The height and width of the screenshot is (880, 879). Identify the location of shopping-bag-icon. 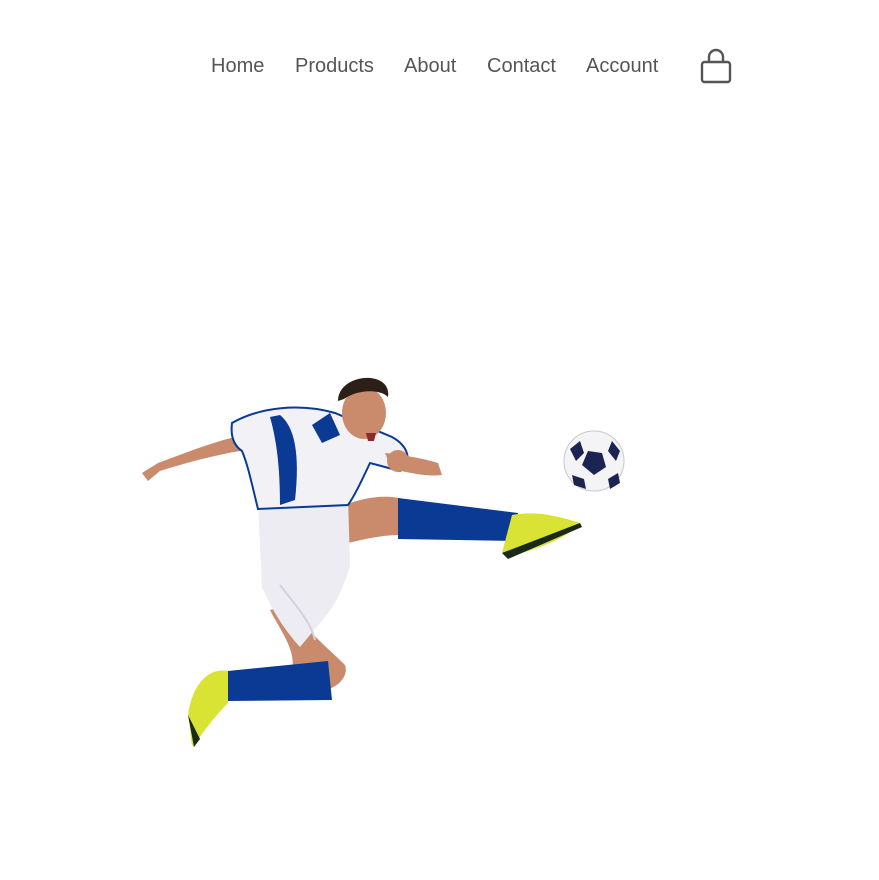
(716, 66).